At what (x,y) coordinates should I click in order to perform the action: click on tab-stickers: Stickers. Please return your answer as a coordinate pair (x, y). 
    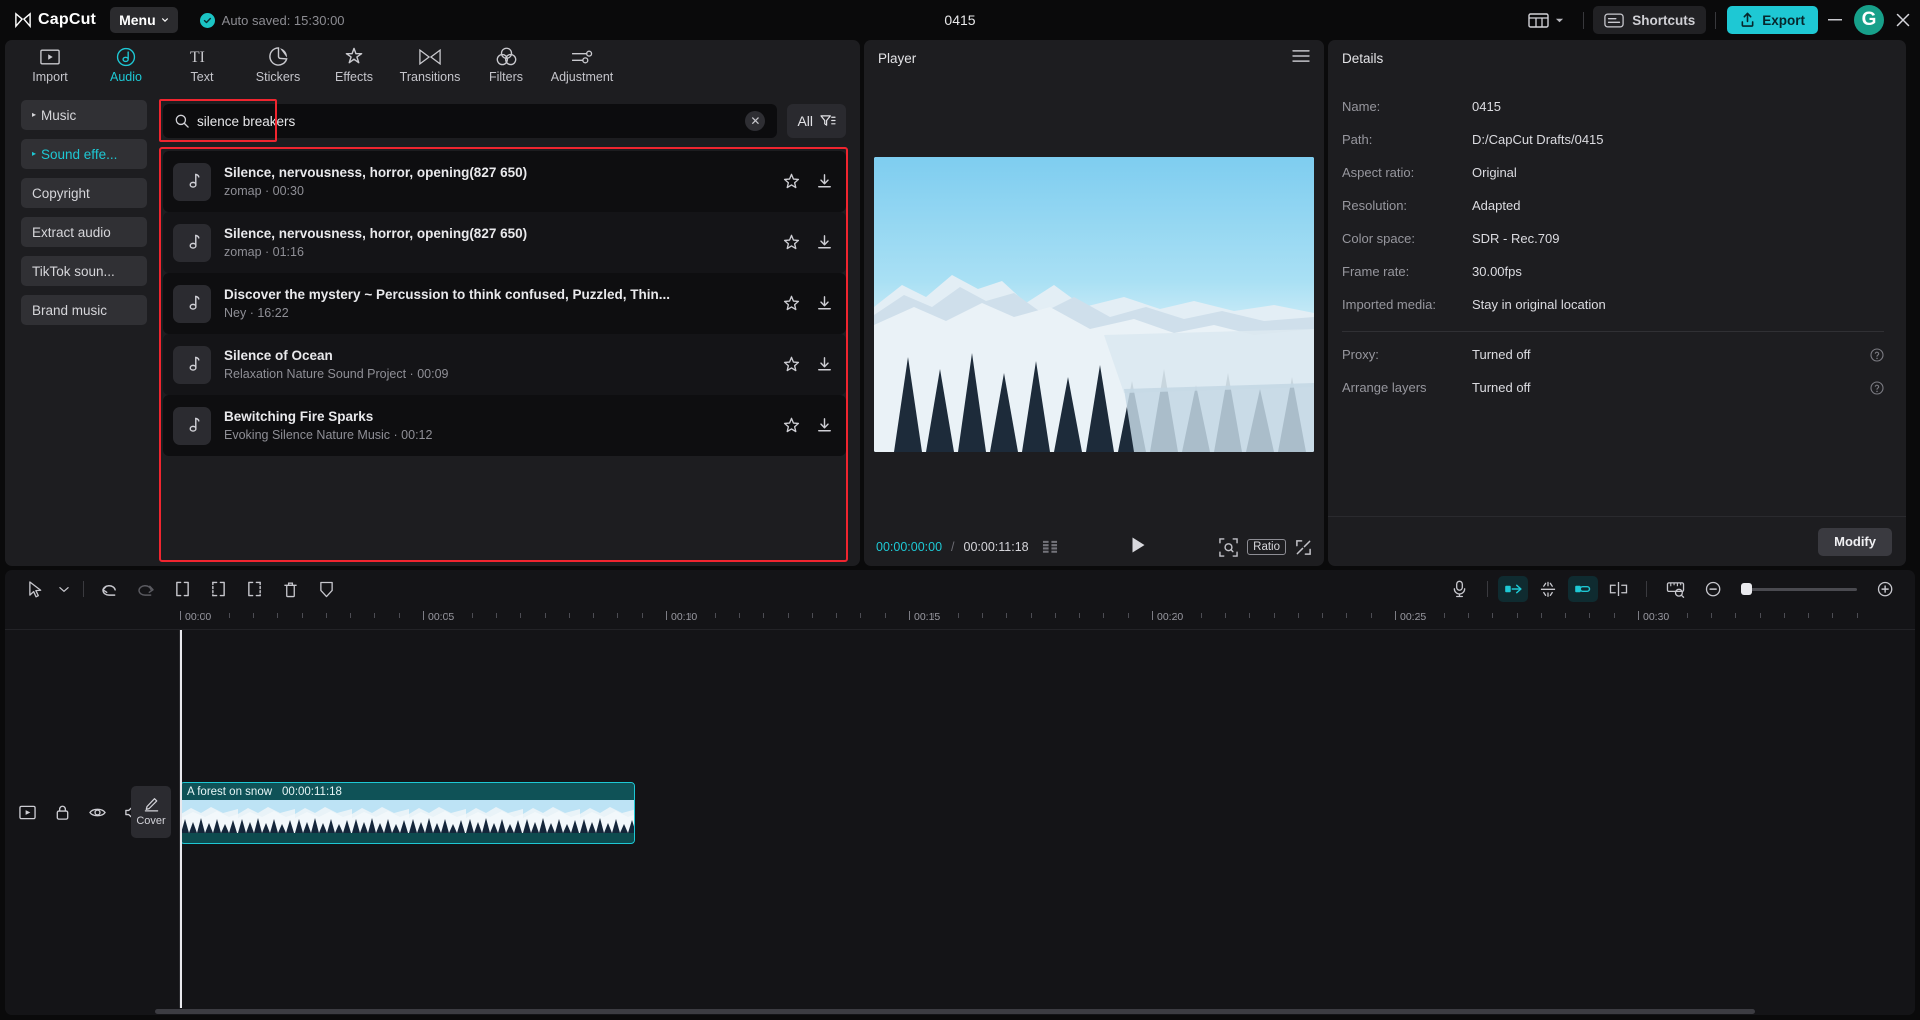
    Looking at the image, I should click on (278, 65).